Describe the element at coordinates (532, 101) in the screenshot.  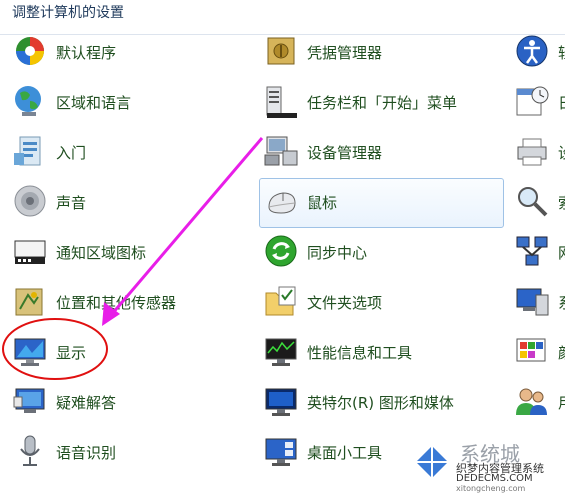
I see `date-time-icon` at that location.